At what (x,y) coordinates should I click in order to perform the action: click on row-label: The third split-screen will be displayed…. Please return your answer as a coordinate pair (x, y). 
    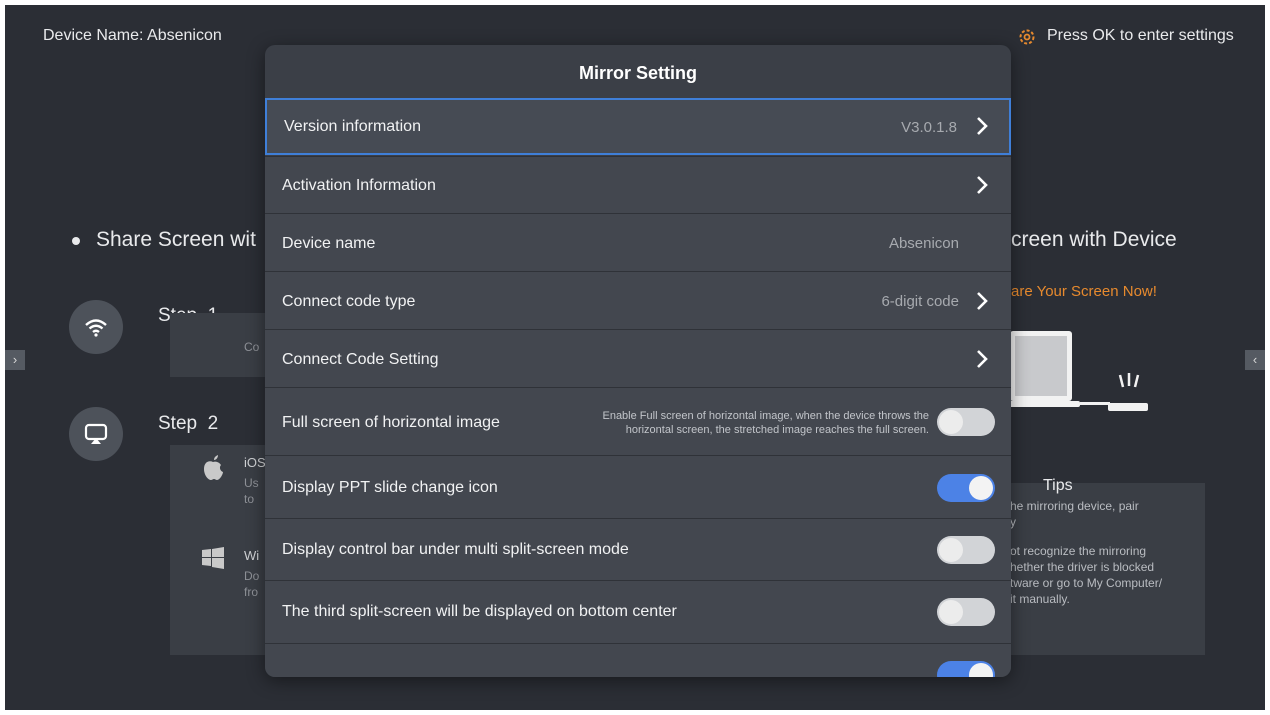
    Looking at the image, I should click on (479, 611).